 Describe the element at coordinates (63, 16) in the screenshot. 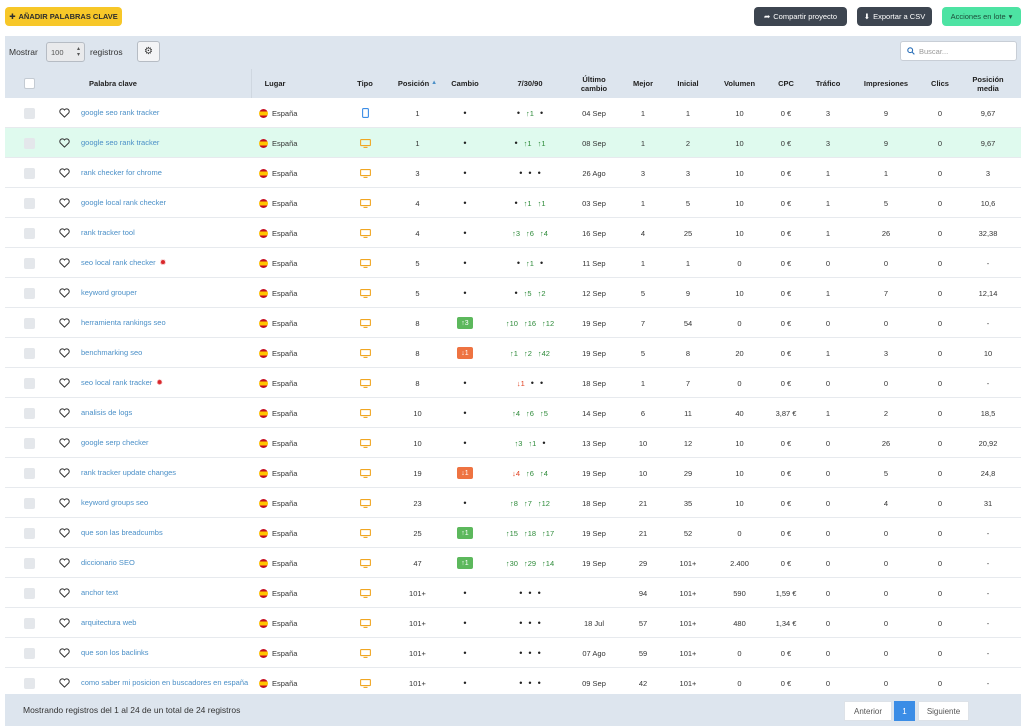

I see `add-keywords-button: ✚ AÑADIR PALABRAS CLAVE` at that location.